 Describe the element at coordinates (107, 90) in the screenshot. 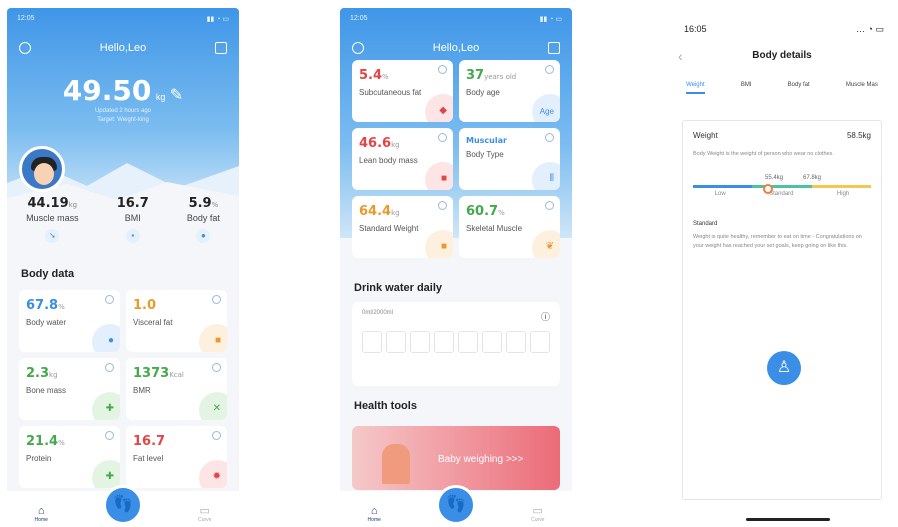

I see `weight-value: 49.50` at that location.